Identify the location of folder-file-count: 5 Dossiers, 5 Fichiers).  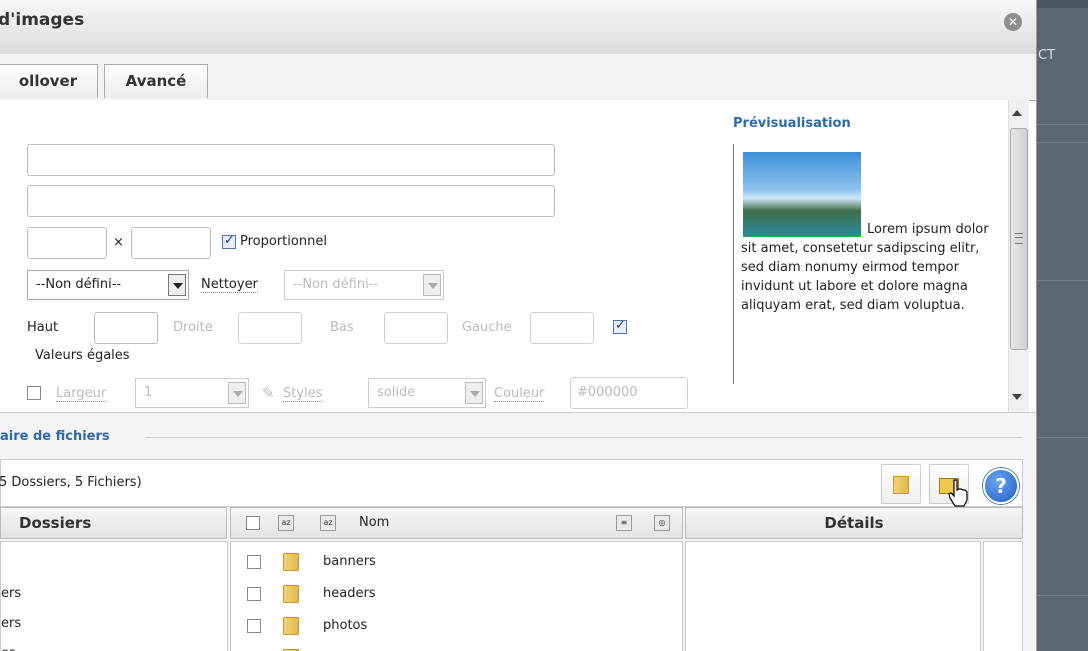
(71, 482).